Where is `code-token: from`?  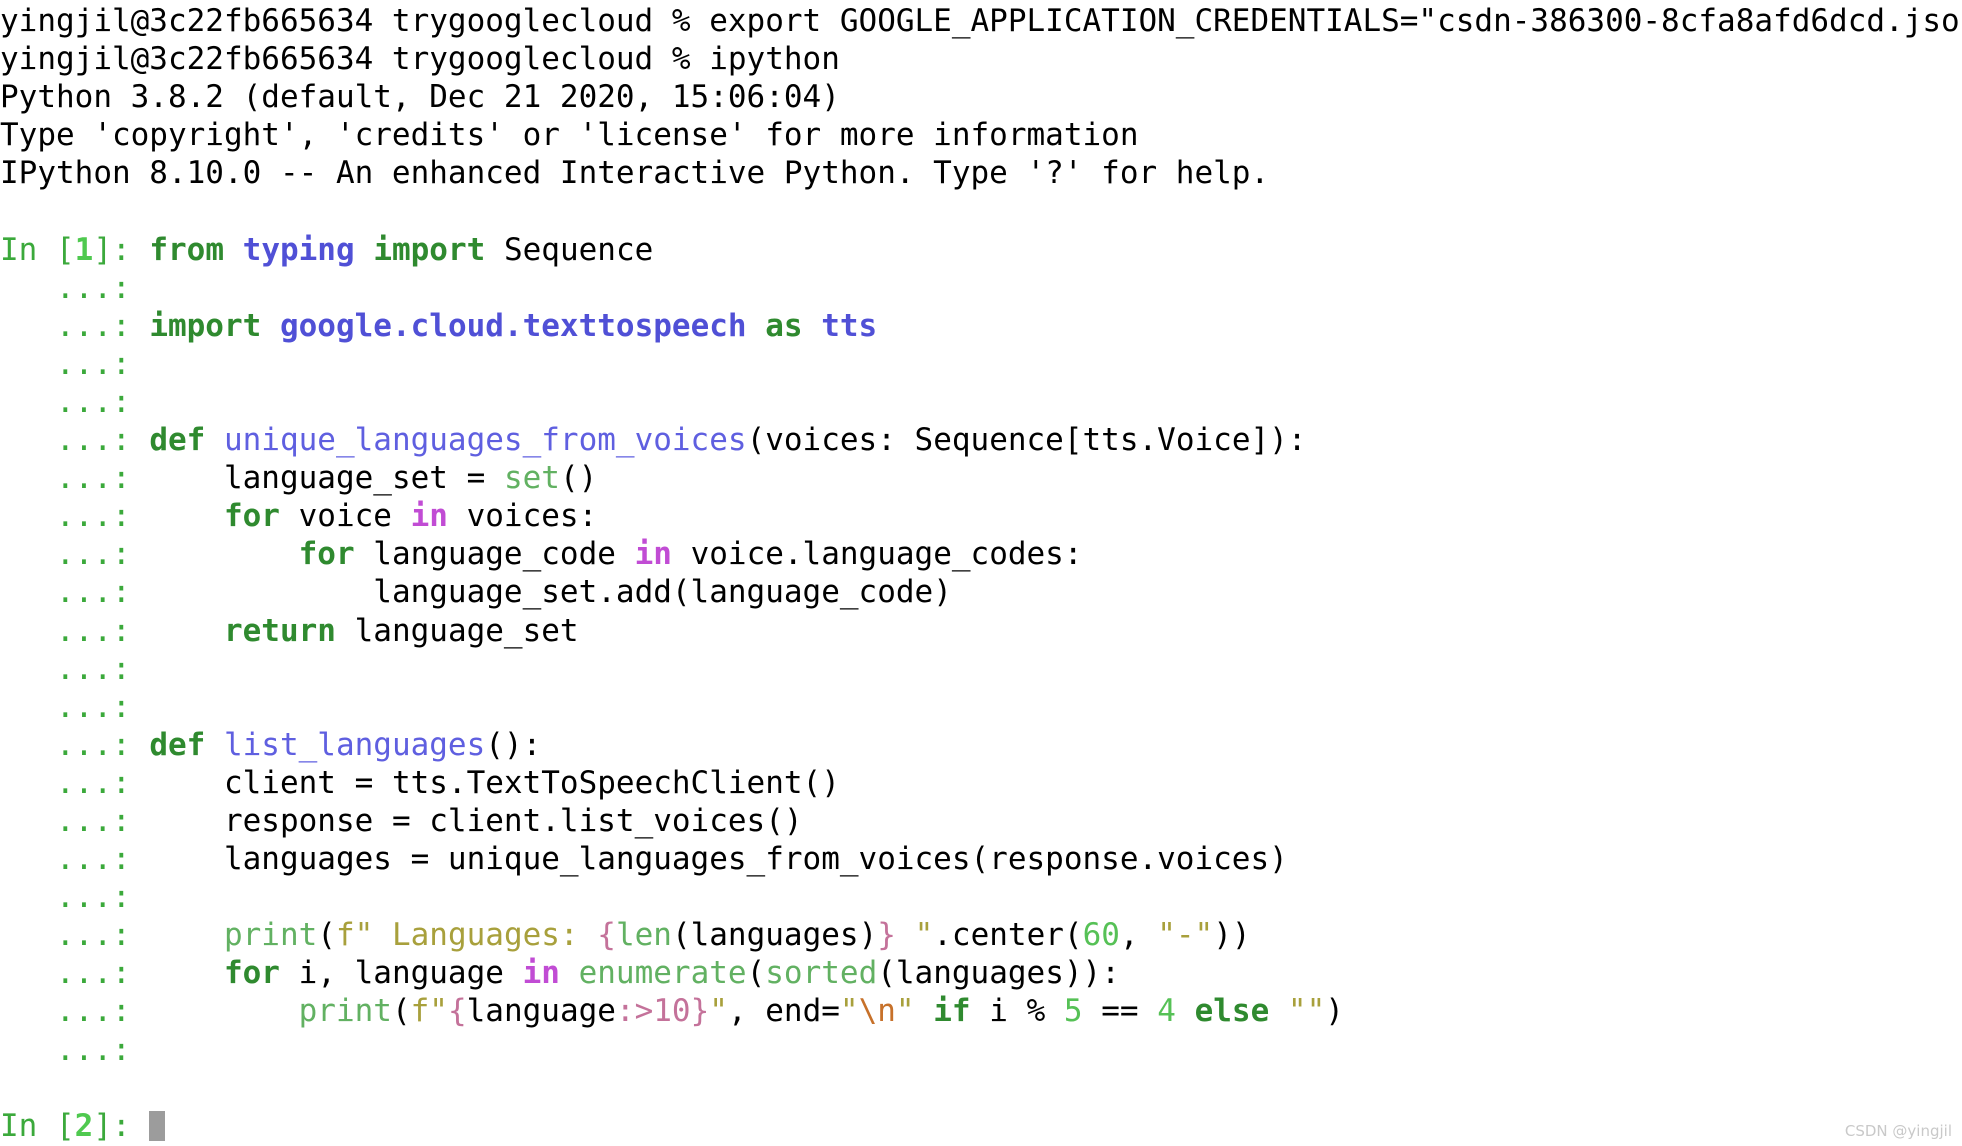 code-token: from is located at coordinates (196, 249).